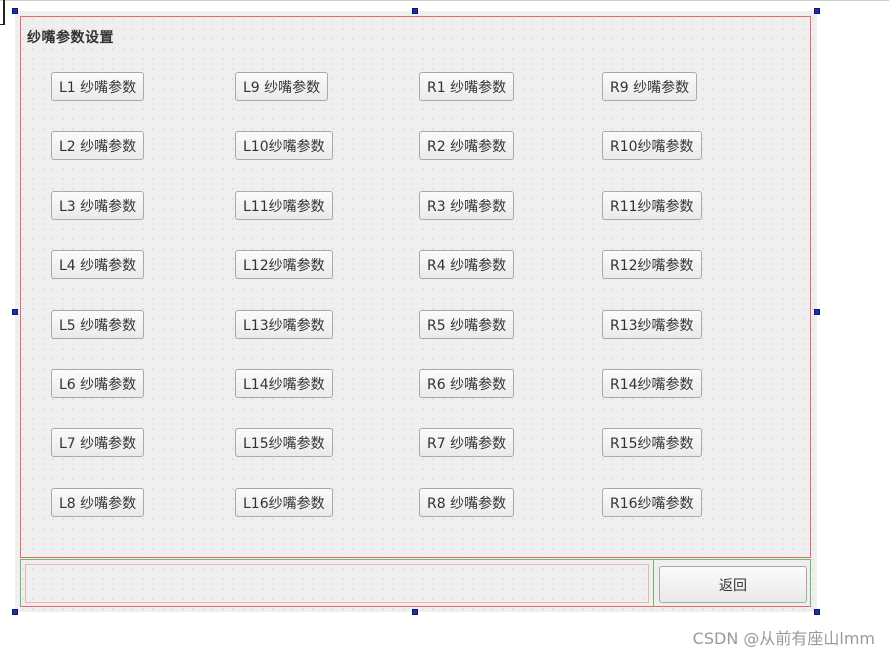 Image resolution: width=889 pixels, height=655 pixels. I want to click on r16-yarn-button: R16纱嘴参数, so click(652, 502).